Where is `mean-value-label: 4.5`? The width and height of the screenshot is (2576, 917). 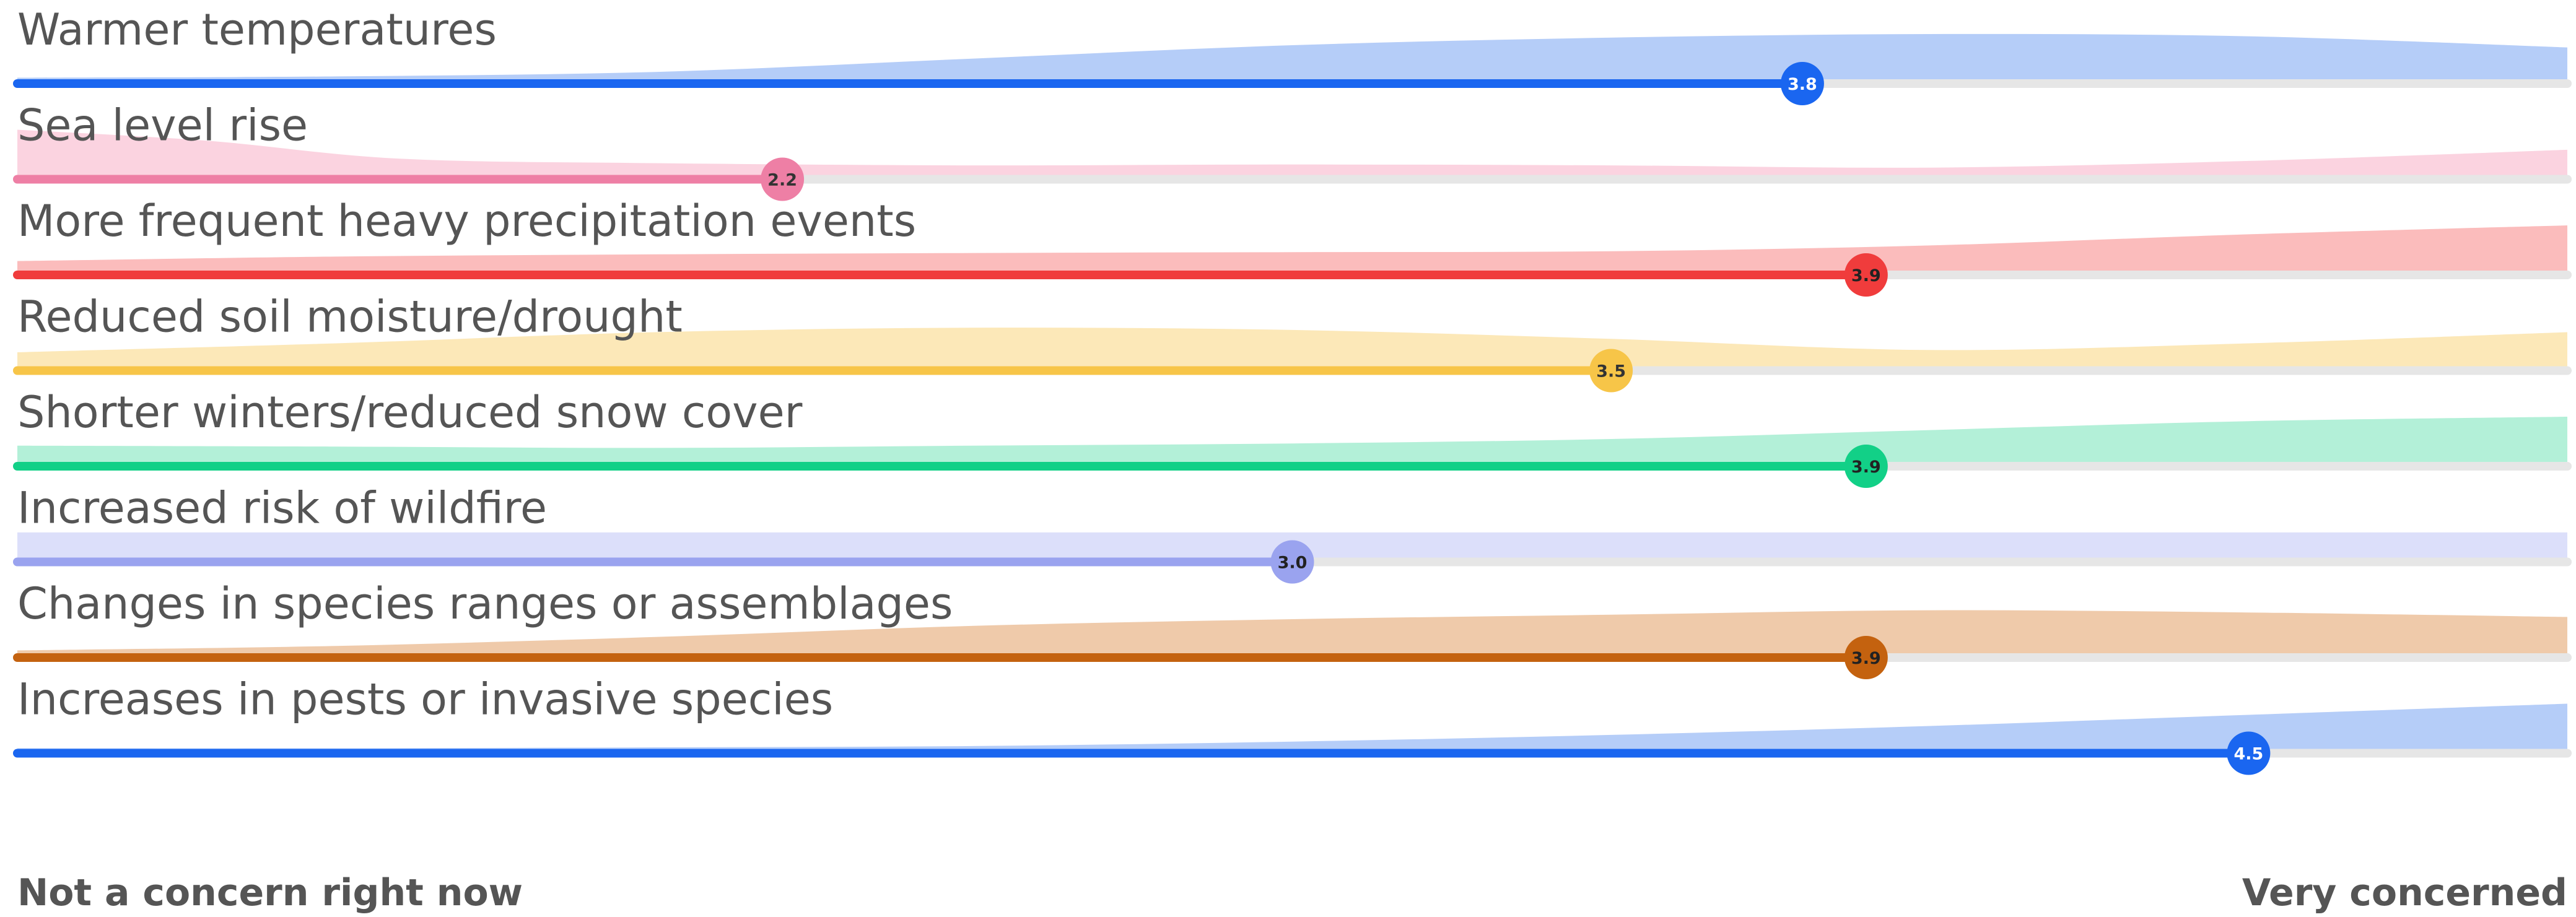 mean-value-label: 4.5 is located at coordinates (2248, 755).